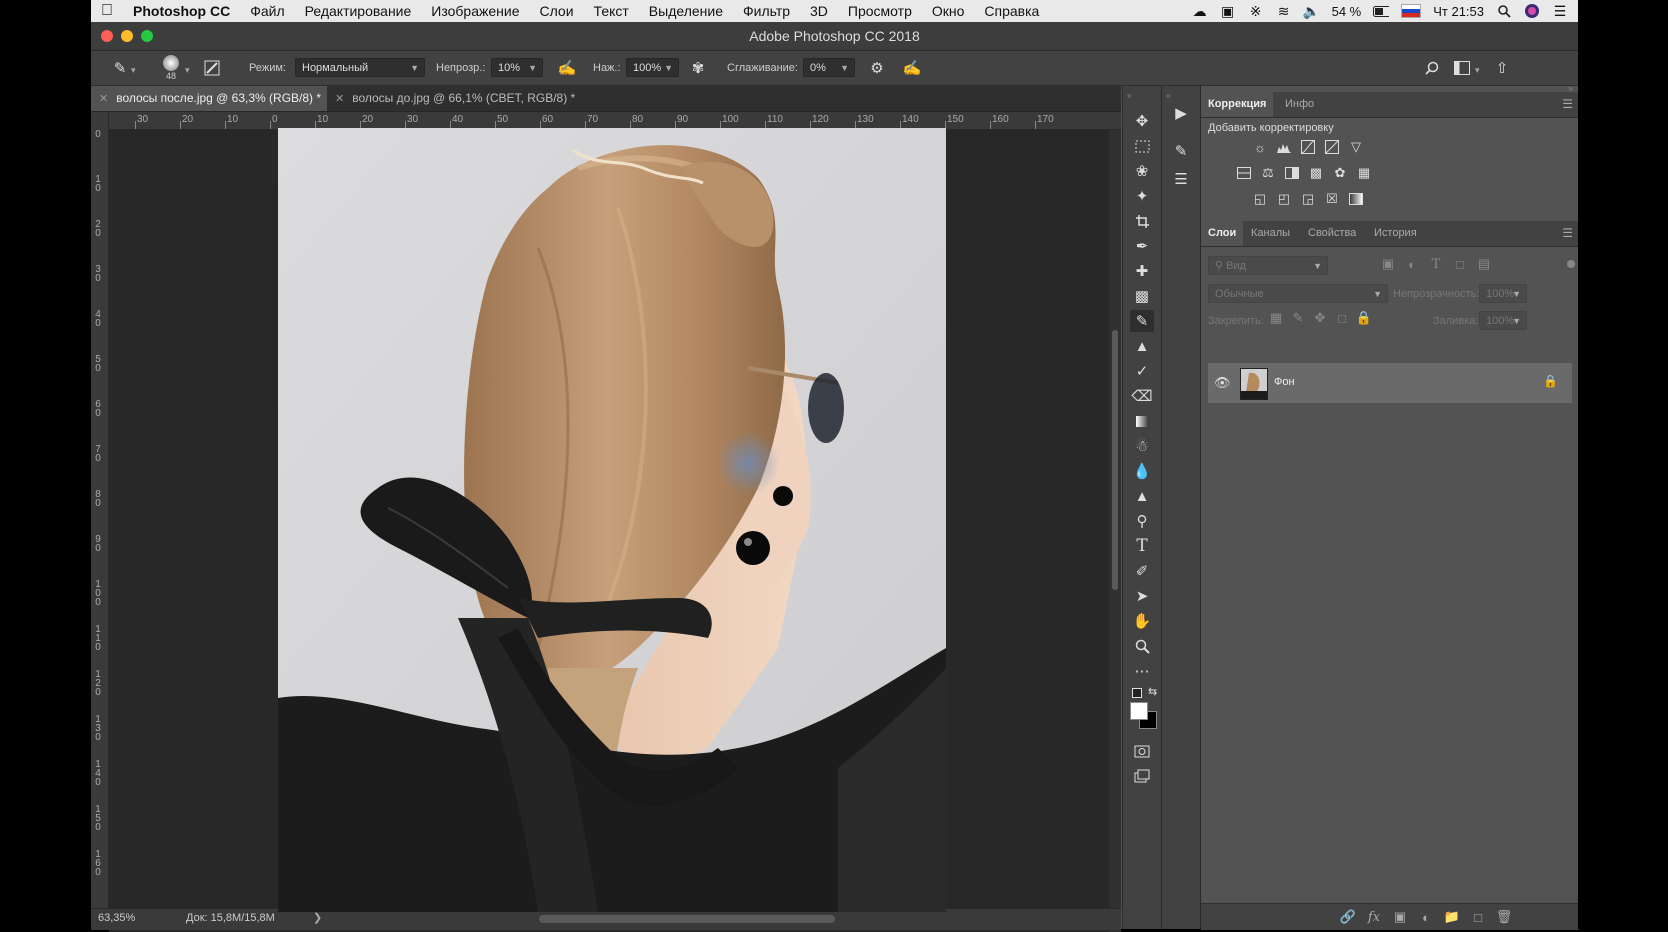  Describe the element at coordinates (209, 98) in the screenshot. I see `tab-document-after: ✕ волосы после.jpg @ 63,3% (RGB/8) *` at that location.